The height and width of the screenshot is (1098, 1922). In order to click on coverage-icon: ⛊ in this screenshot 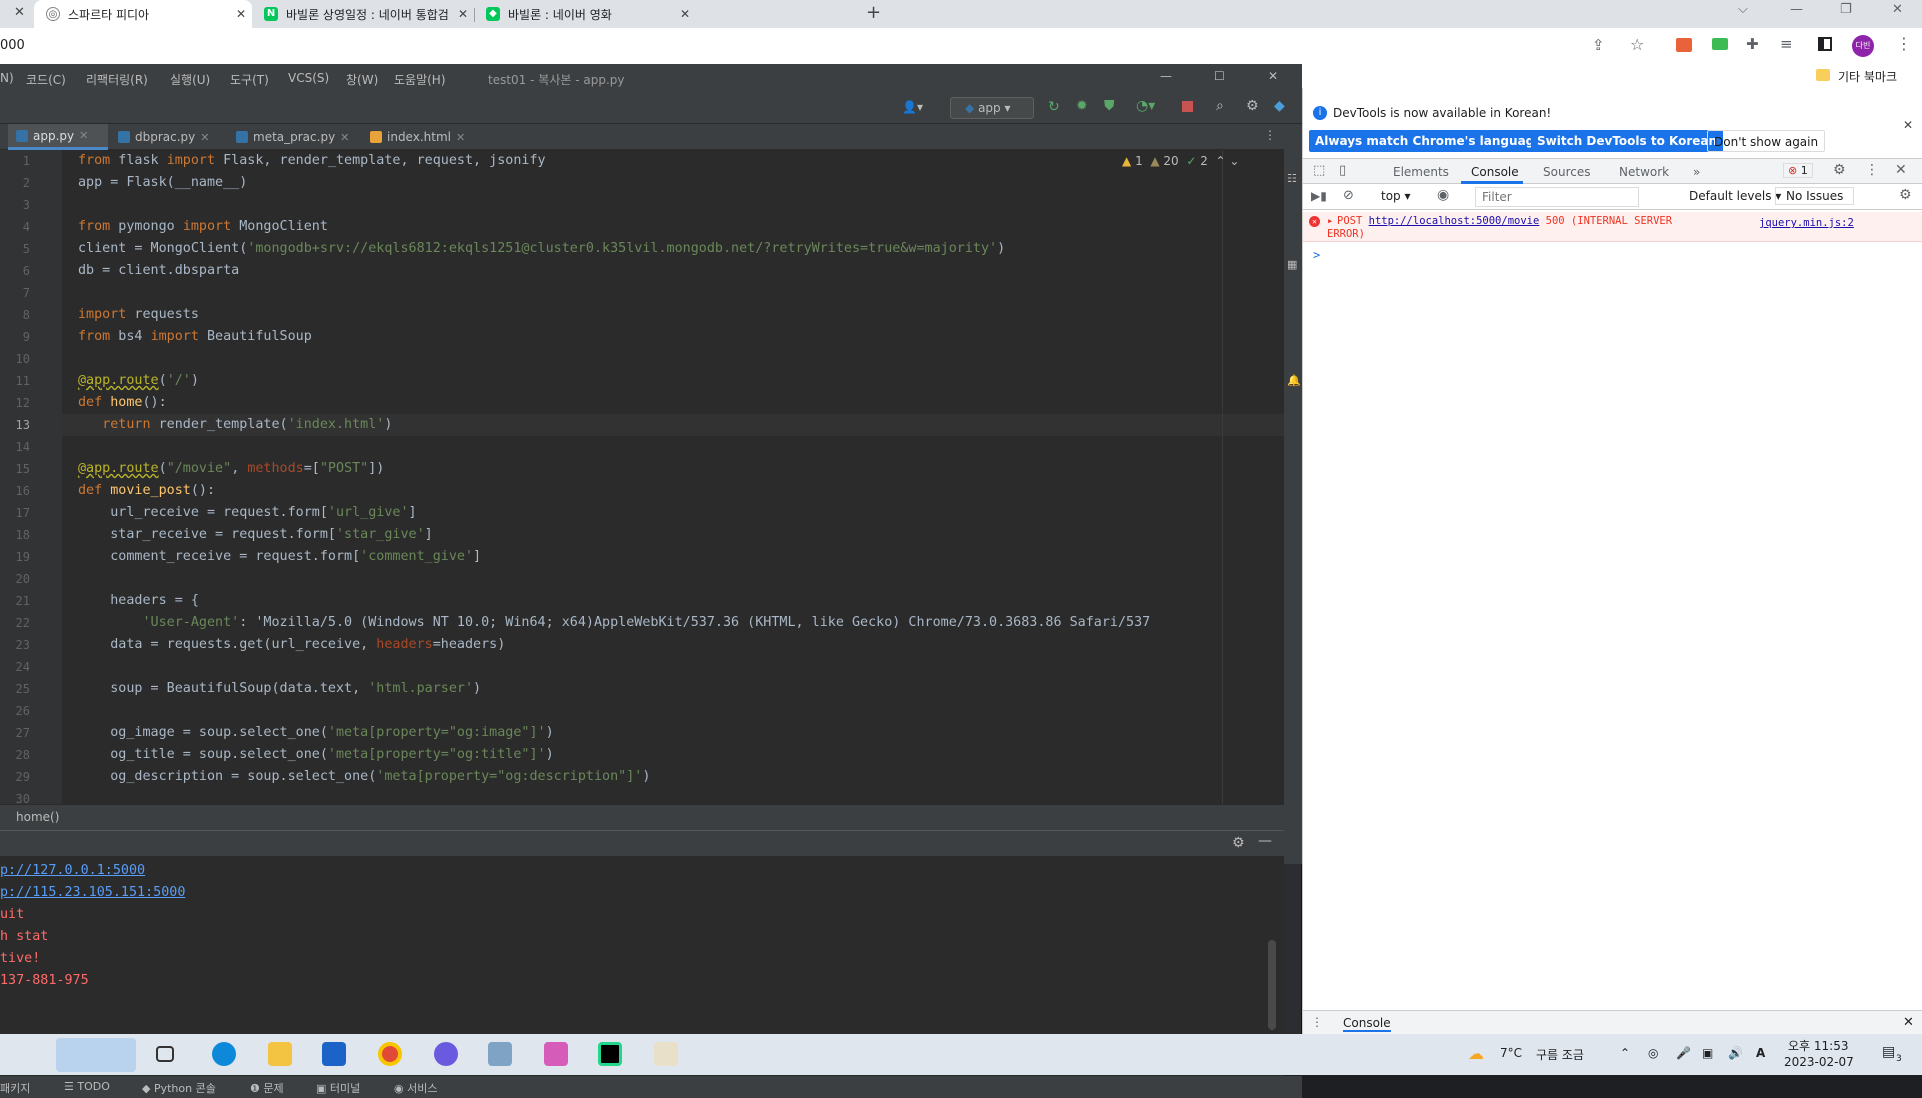, I will do `click(1109, 106)`.